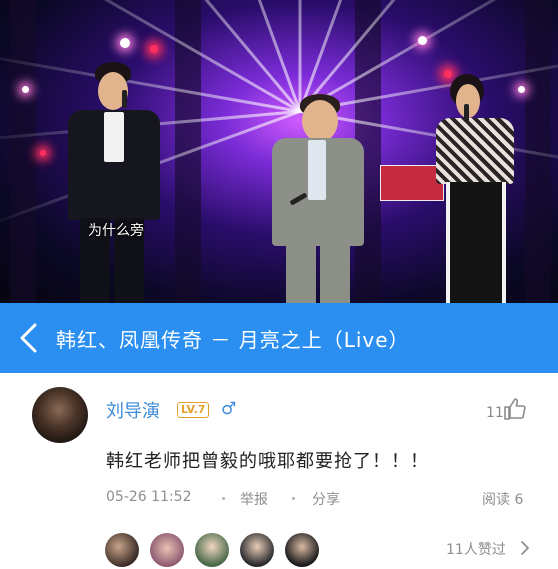  What do you see at coordinates (476, 549) in the screenshot?
I see `likers-count-link: 11人赞过` at bounding box center [476, 549].